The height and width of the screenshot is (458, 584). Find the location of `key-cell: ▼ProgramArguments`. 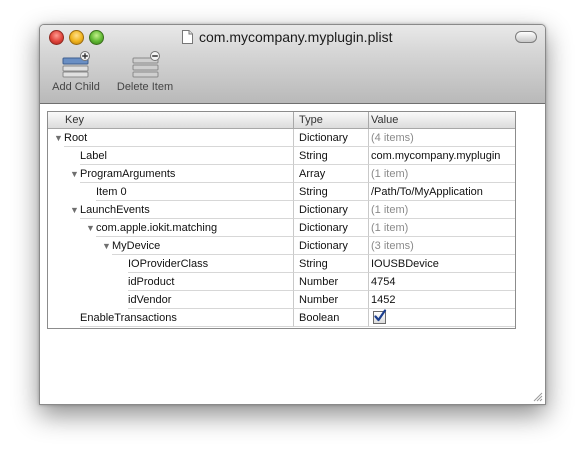

key-cell: ▼ProgramArguments is located at coordinates (170, 174).